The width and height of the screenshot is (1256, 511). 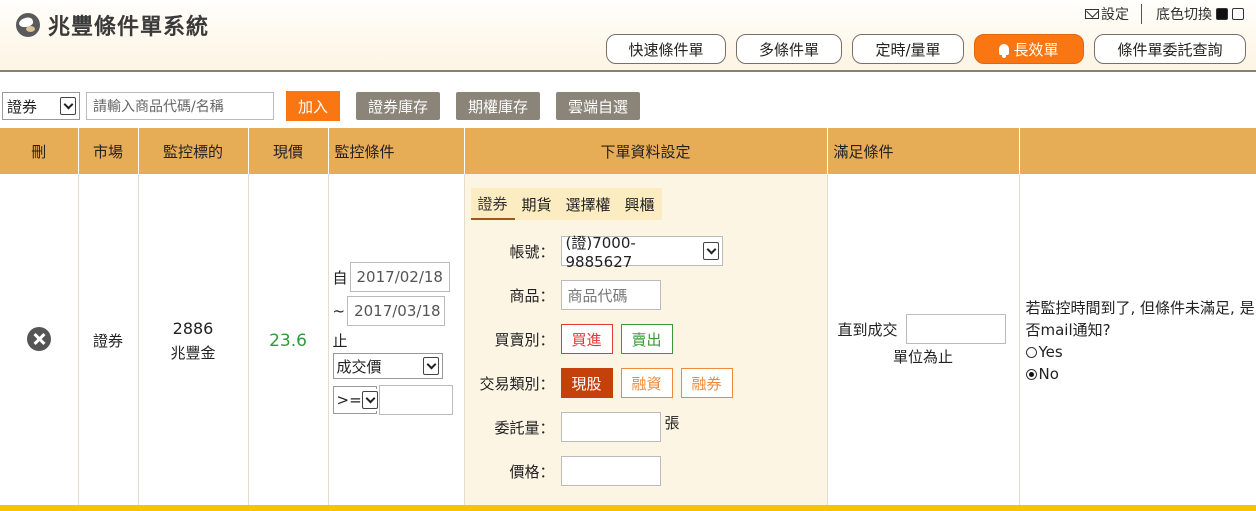 I want to click on from-label: 自, so click(x=340, y=277).